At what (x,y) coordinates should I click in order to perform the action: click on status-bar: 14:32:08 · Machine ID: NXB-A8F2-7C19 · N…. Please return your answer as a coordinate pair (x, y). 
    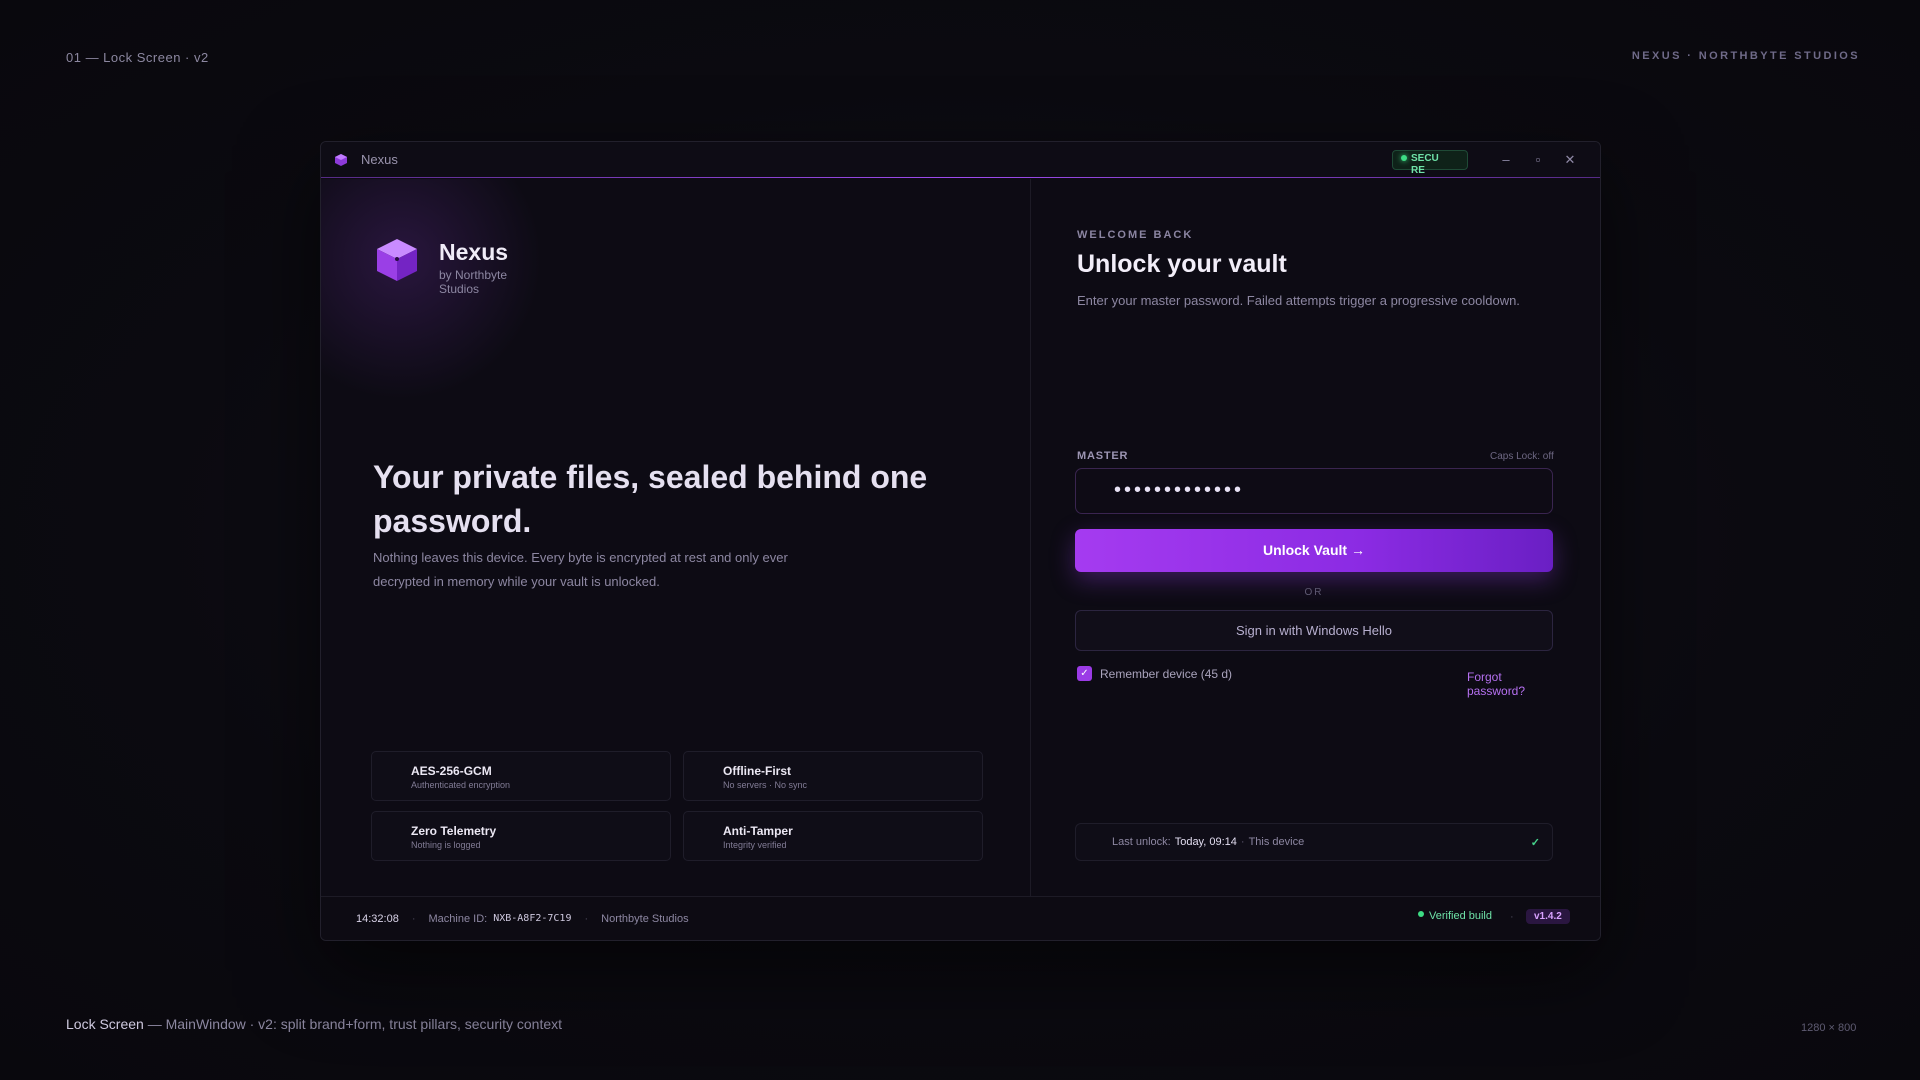
    Looking at the image, I should click on (960, 918).